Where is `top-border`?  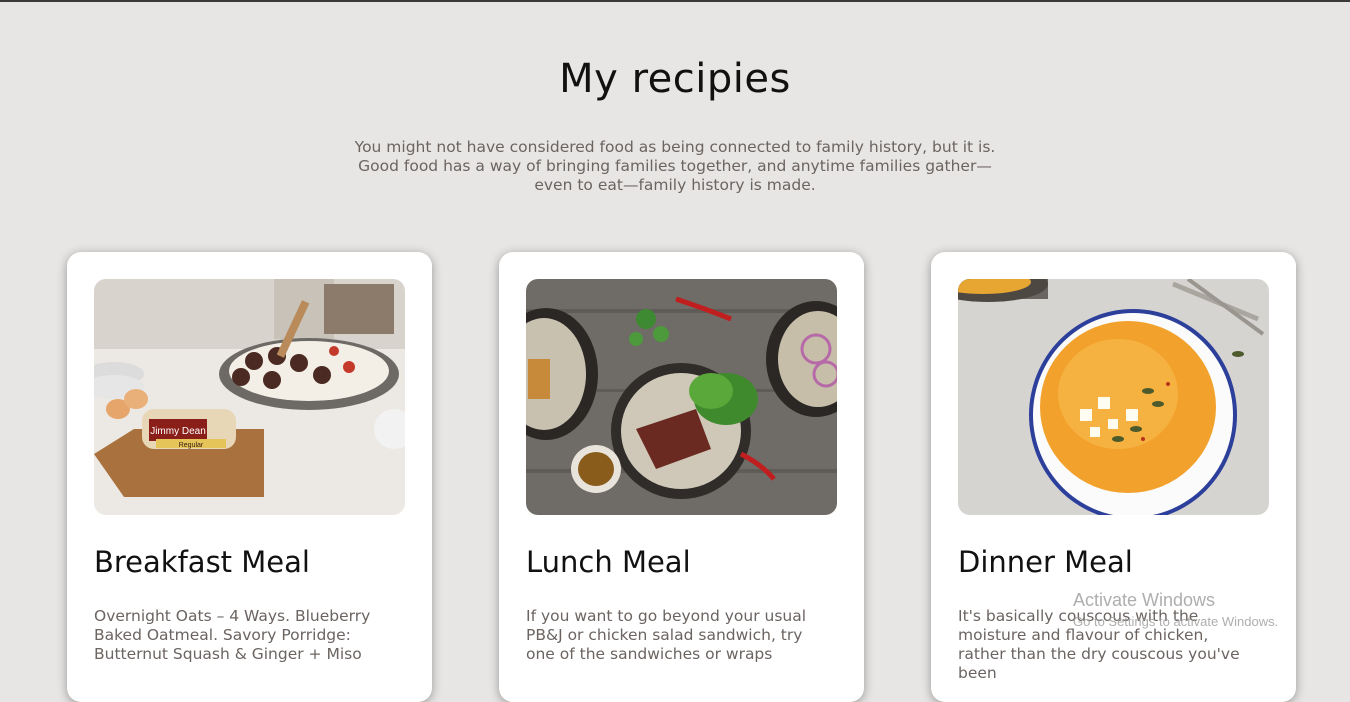 top-border is located at coordinates (675, 1).